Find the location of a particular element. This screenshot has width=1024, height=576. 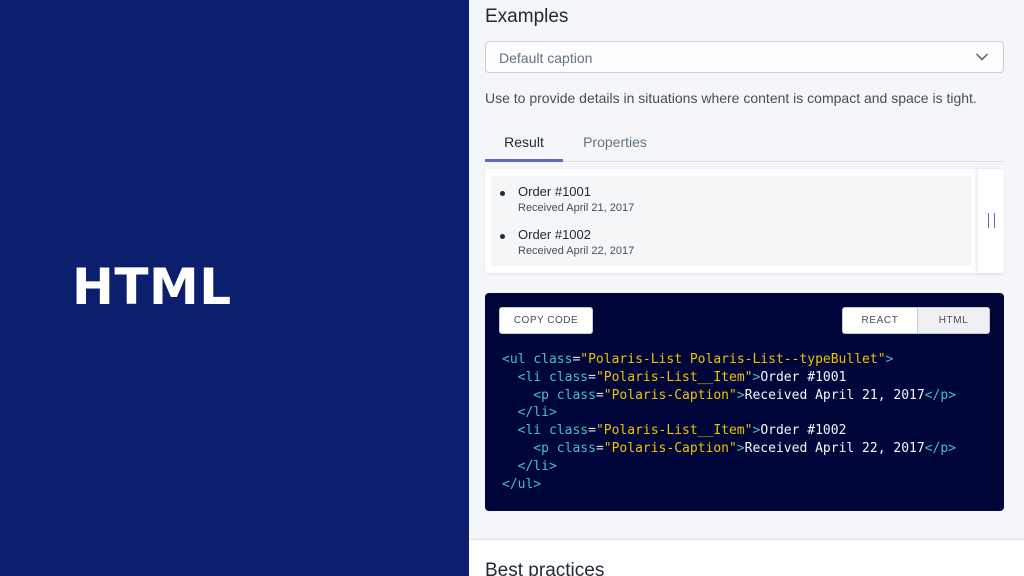

html-toggle-button: HTML is located at coordinates (953, 320).